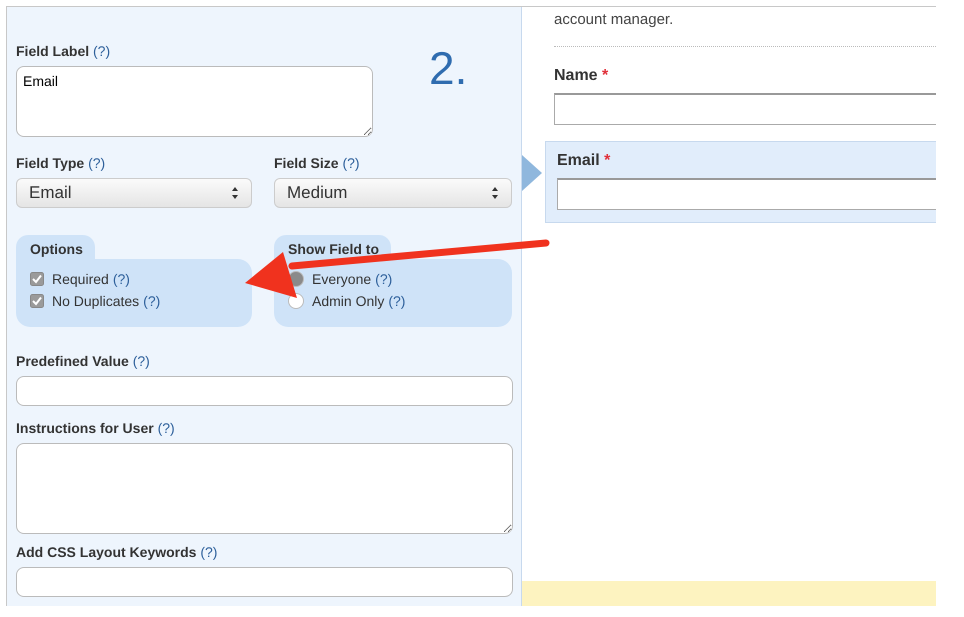 Image resolution: width=964 pixels, height=617 pixels. I want to click on option-label: No Duplicates, so click(96, 301).